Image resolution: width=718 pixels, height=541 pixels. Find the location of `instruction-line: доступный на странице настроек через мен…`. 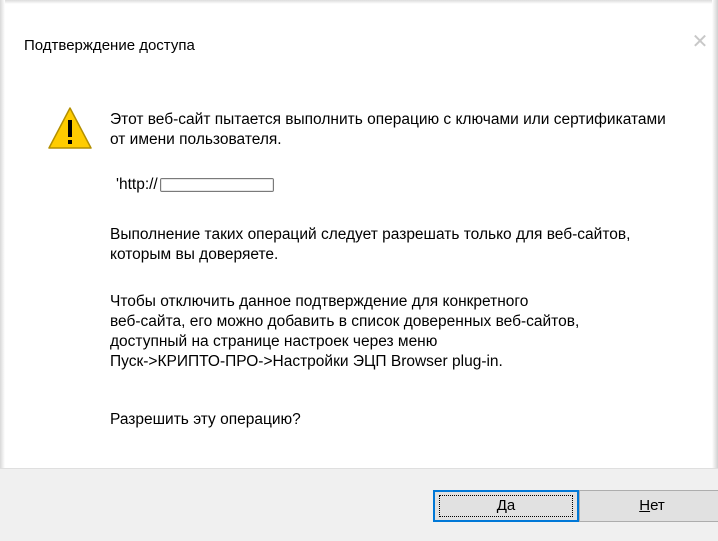

instruction-line: доступный на странице настроек через мен… is located at coordinates (274, 341).